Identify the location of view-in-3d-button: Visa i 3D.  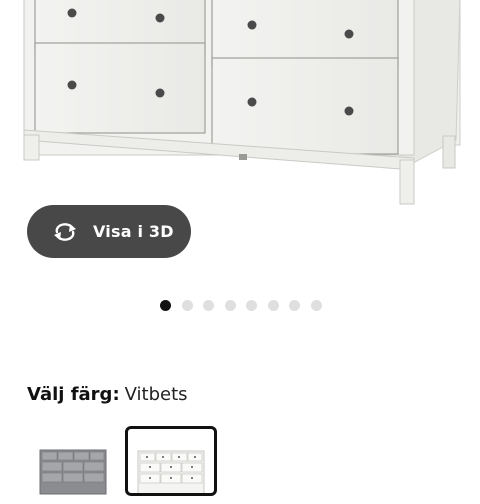
(109, 231).